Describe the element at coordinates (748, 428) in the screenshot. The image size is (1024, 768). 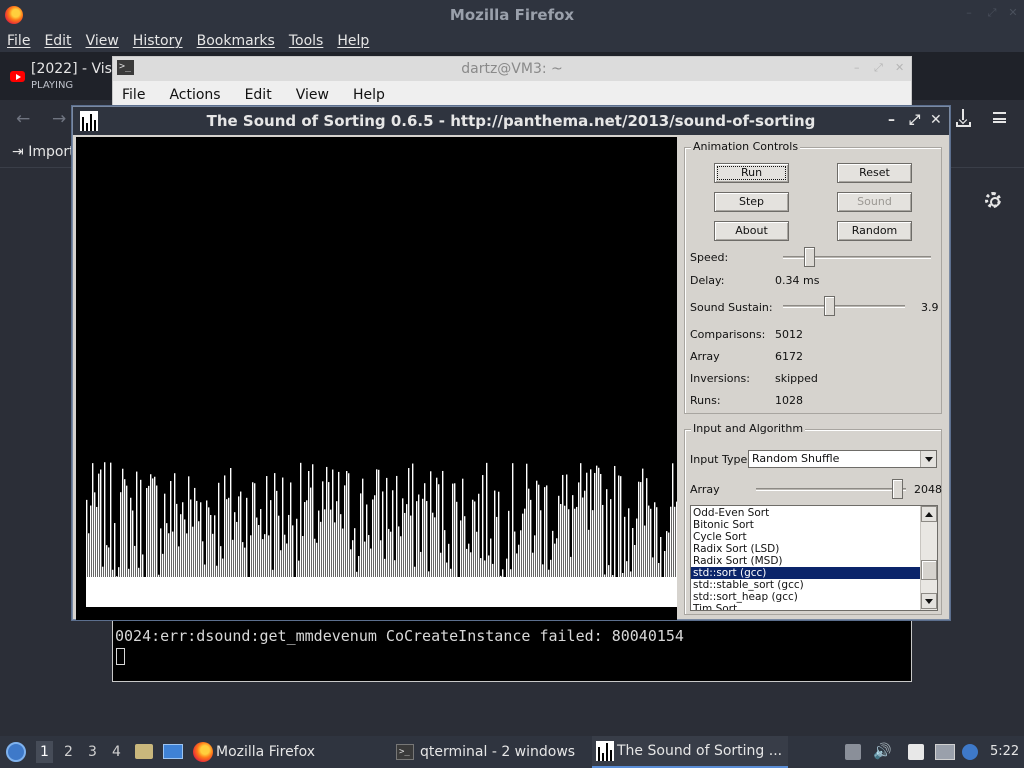
I see `input-algorithm-legend: Input and Algorithm` at that location.